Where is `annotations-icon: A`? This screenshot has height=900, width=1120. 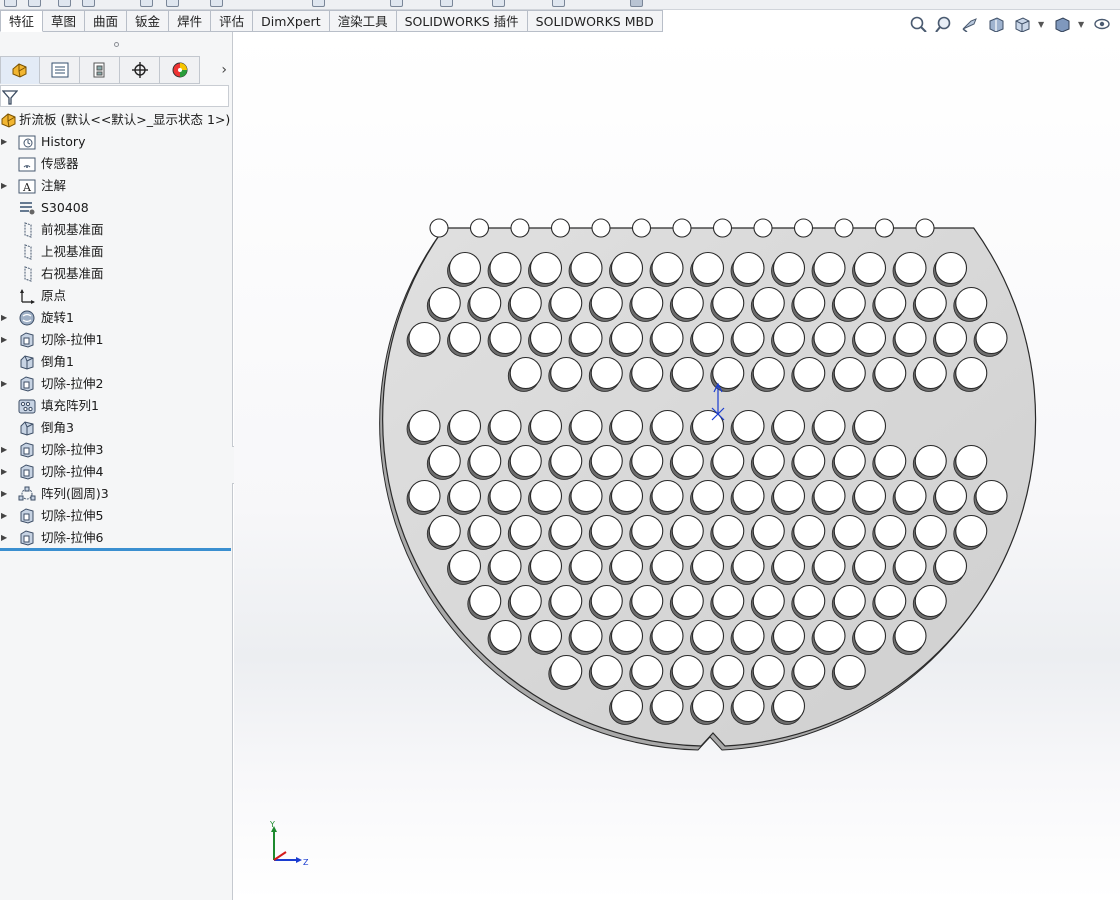 annotations-icon: A is located at coordinates (27, 186).